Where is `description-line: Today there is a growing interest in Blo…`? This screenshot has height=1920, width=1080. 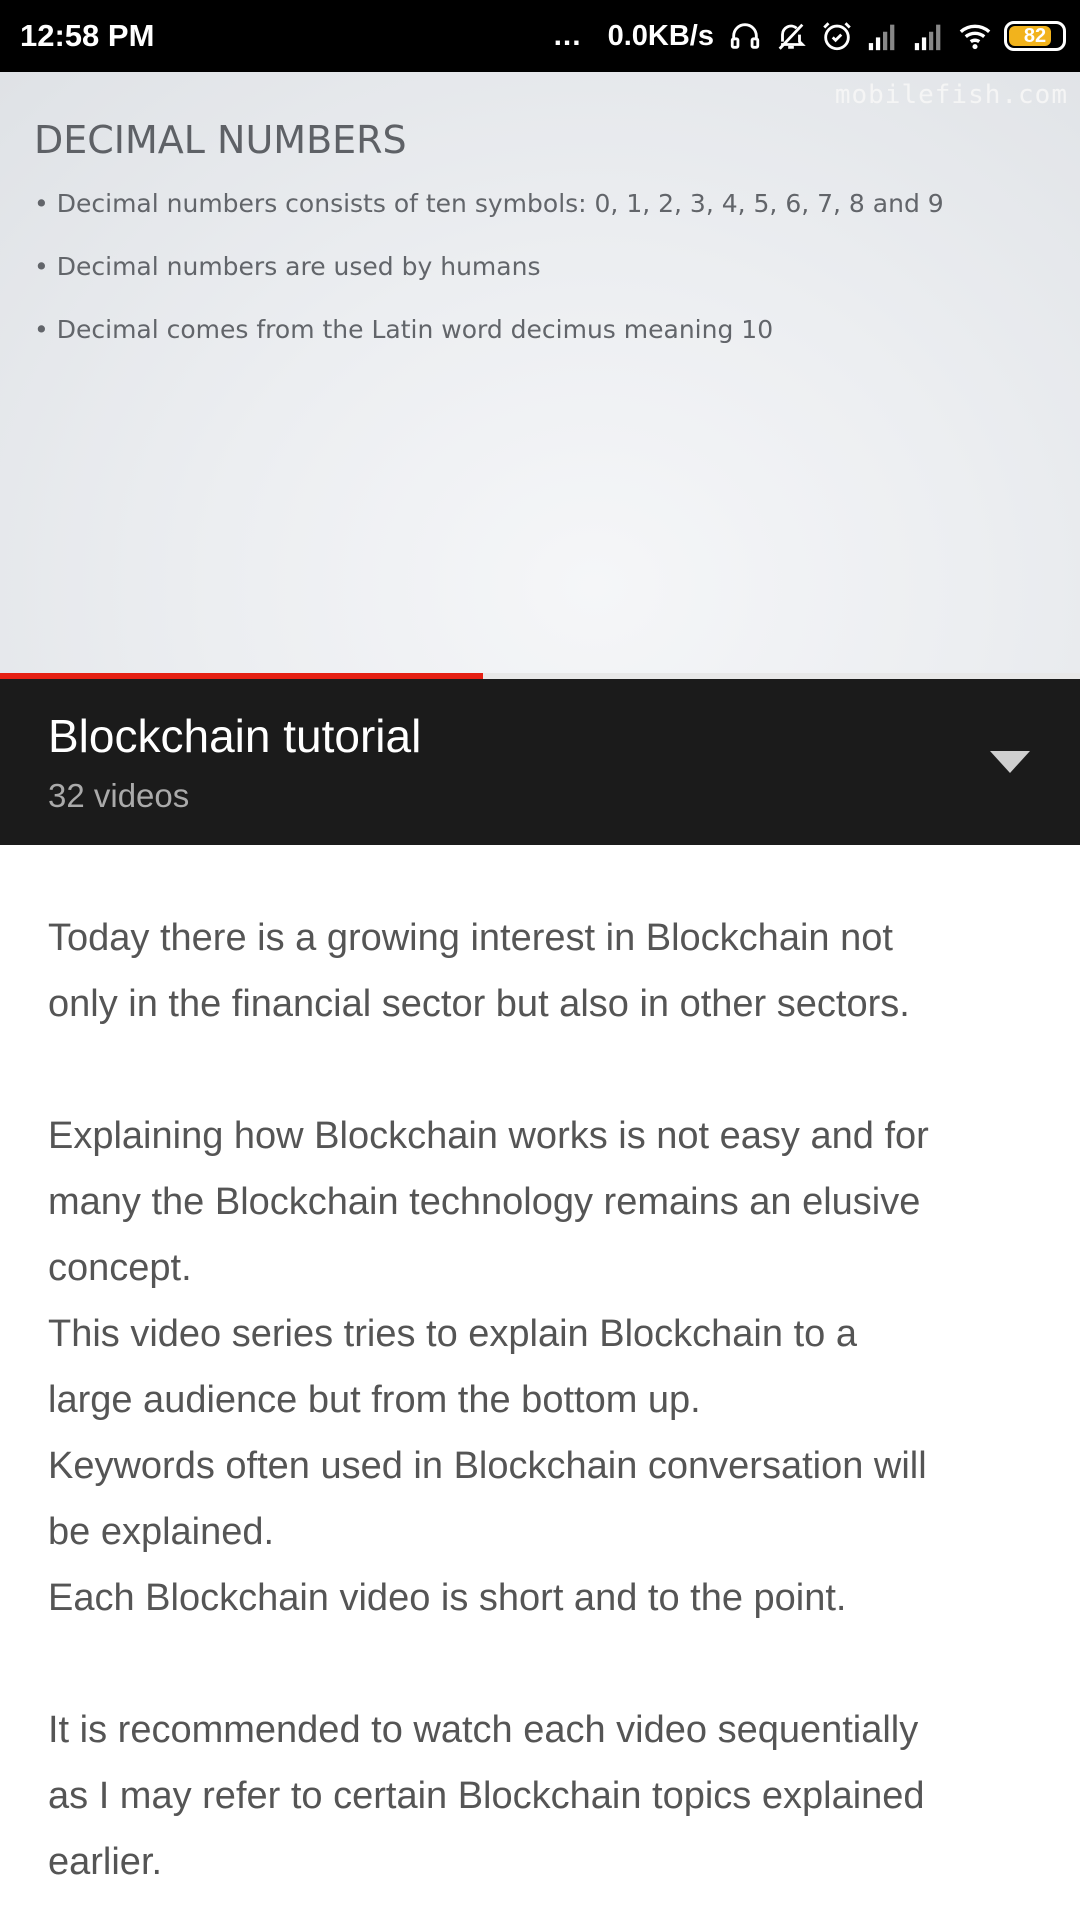 description-line: Today there is a growing interest in Blo… is located at coordinates (470, 938).